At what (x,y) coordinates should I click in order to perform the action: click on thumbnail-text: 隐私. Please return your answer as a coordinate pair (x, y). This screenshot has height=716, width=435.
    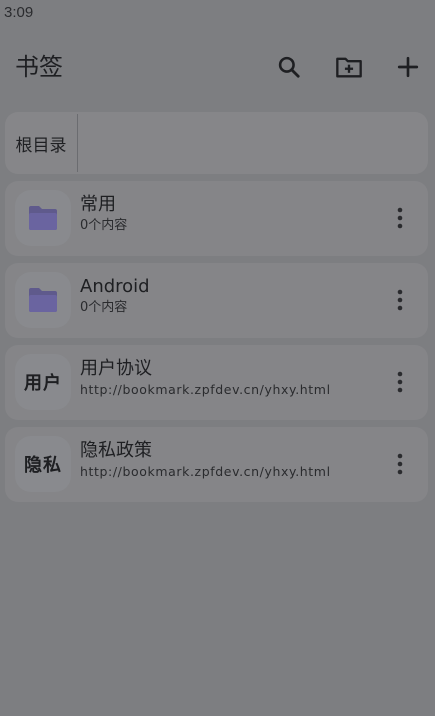
    Looking at the image, I should click on (43, 465).